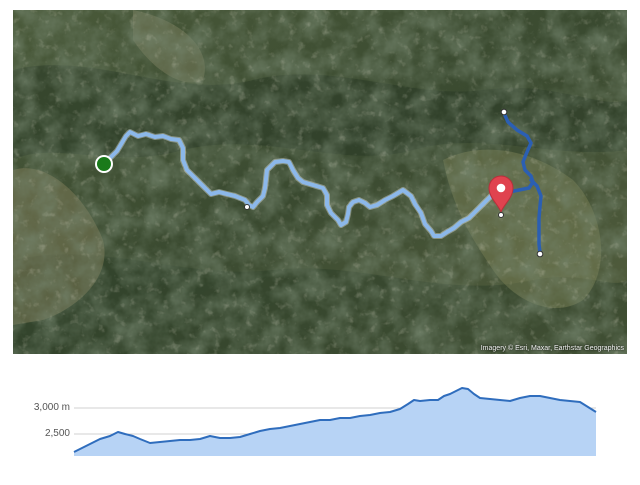 The width and height of the screenshot is (640, 485). Describe the element at coordinates (104, 164) in the screenshot. I see `start-marker-icon` at that location.